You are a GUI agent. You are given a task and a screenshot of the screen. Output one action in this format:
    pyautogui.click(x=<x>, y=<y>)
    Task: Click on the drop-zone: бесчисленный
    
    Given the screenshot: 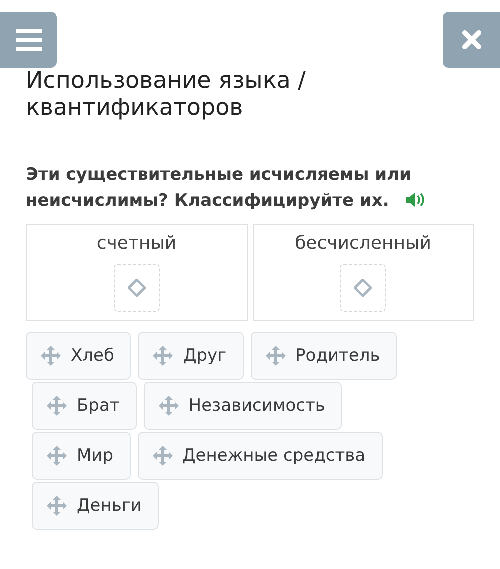 What is the action you would take?
    pyautogui.click(x=363, y=272)
    